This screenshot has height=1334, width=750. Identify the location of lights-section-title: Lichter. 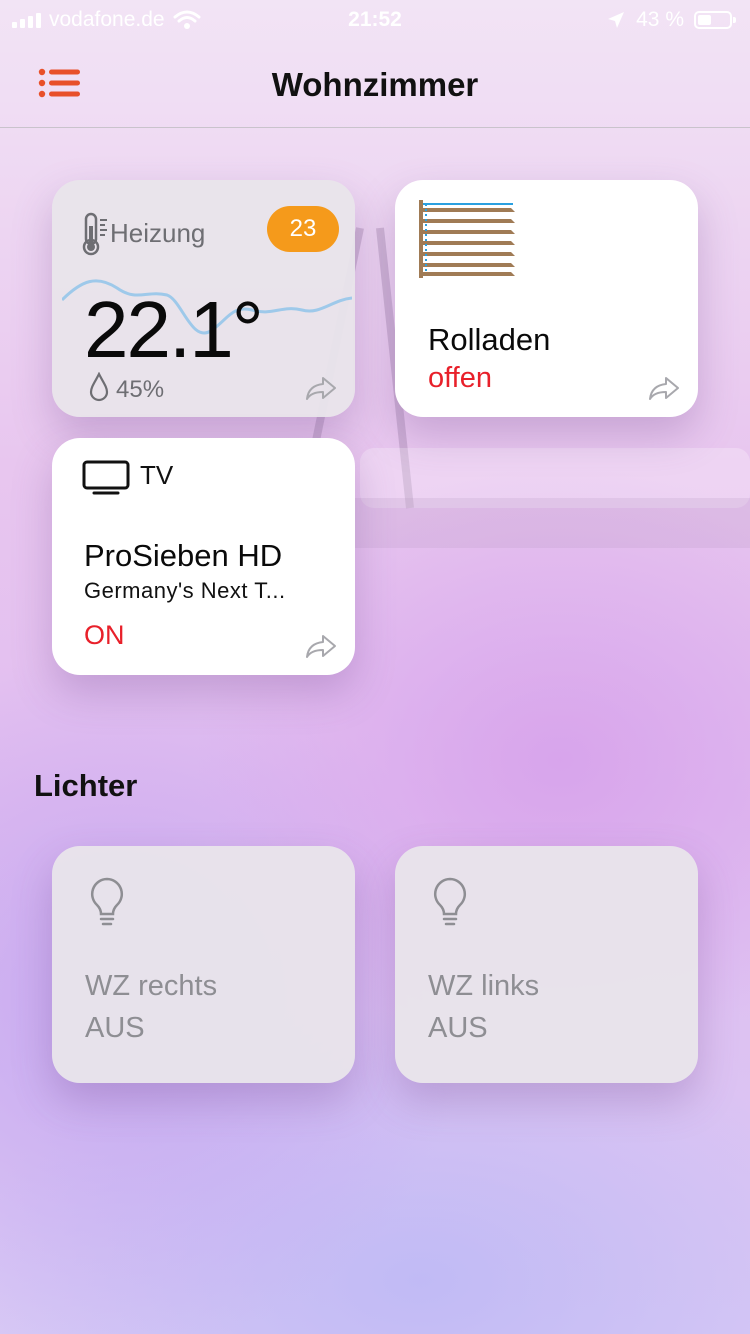
(86, 785).